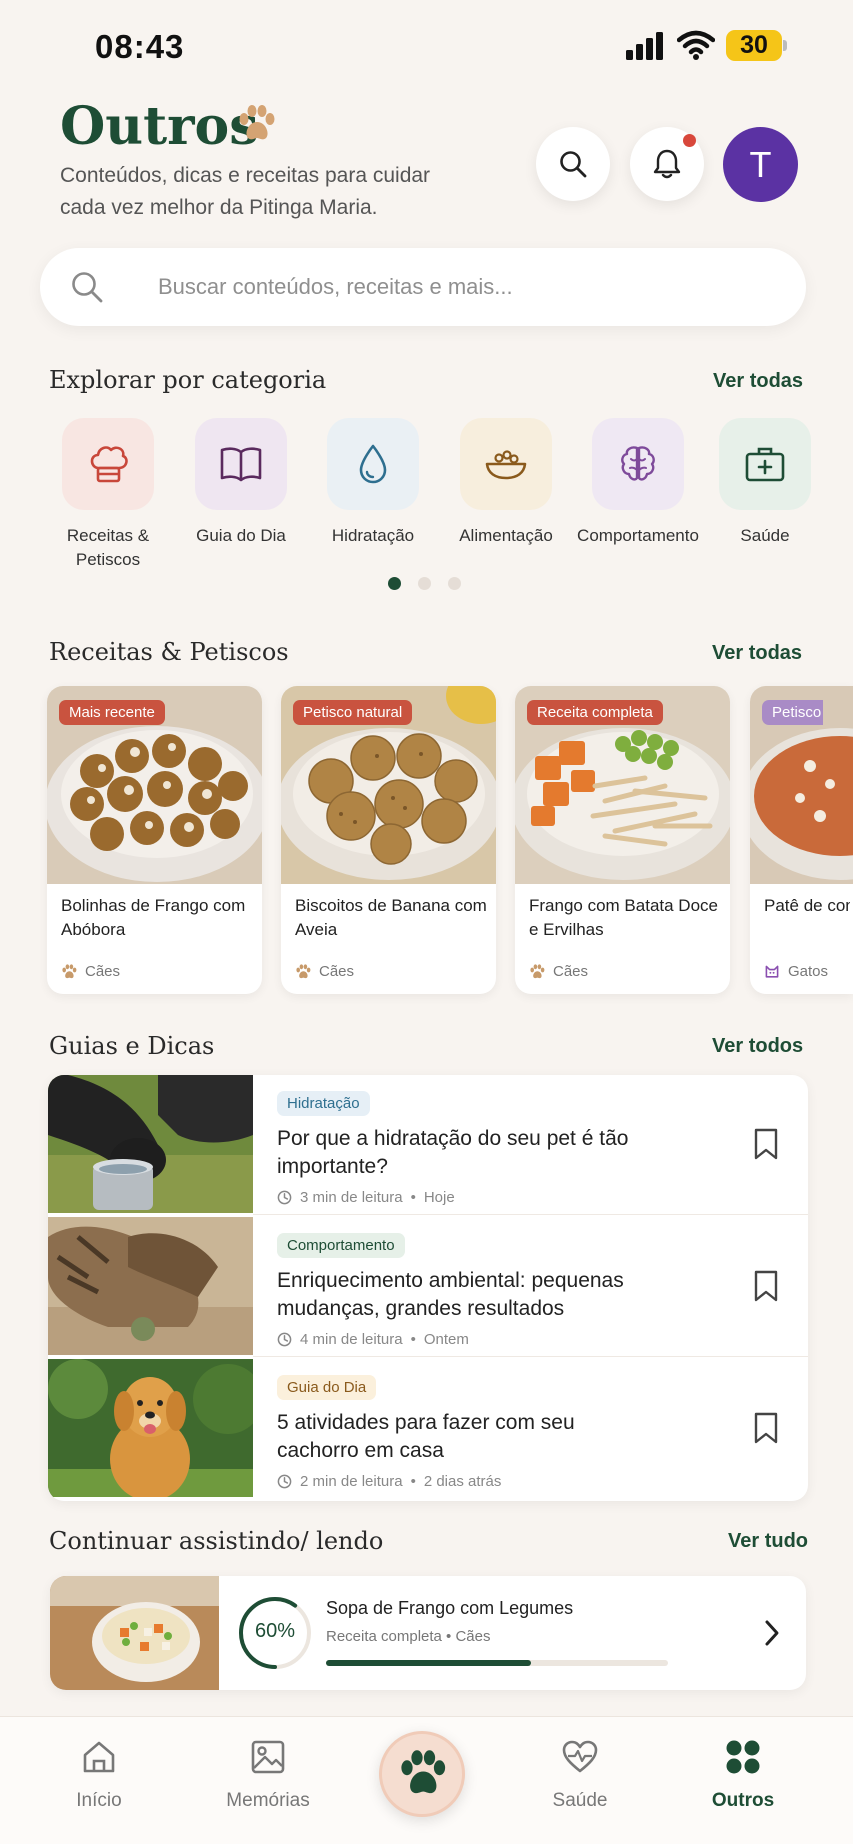 Image resolution: width=853 pixels, height=1844 pixels. I want to click on recipes-title: Receitas & Petiscos, so click(169, 652).